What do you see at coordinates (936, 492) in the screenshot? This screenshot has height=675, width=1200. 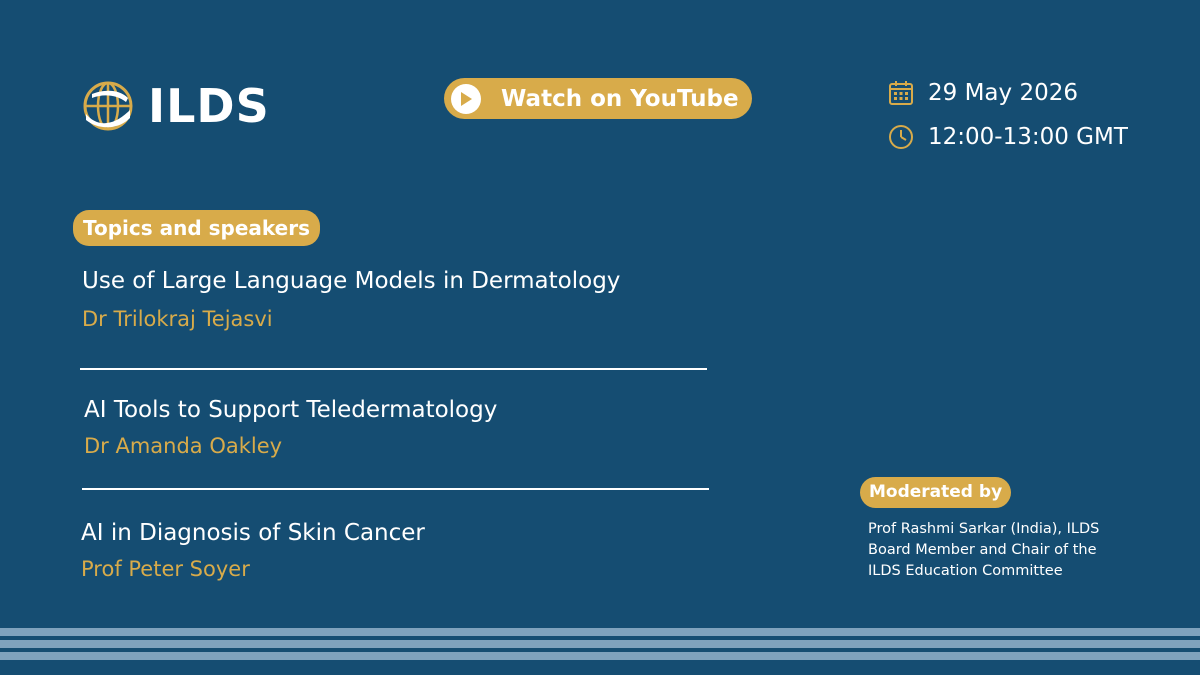 I see `moderator-heading: Moderated by` at bounding box center [936, 492].